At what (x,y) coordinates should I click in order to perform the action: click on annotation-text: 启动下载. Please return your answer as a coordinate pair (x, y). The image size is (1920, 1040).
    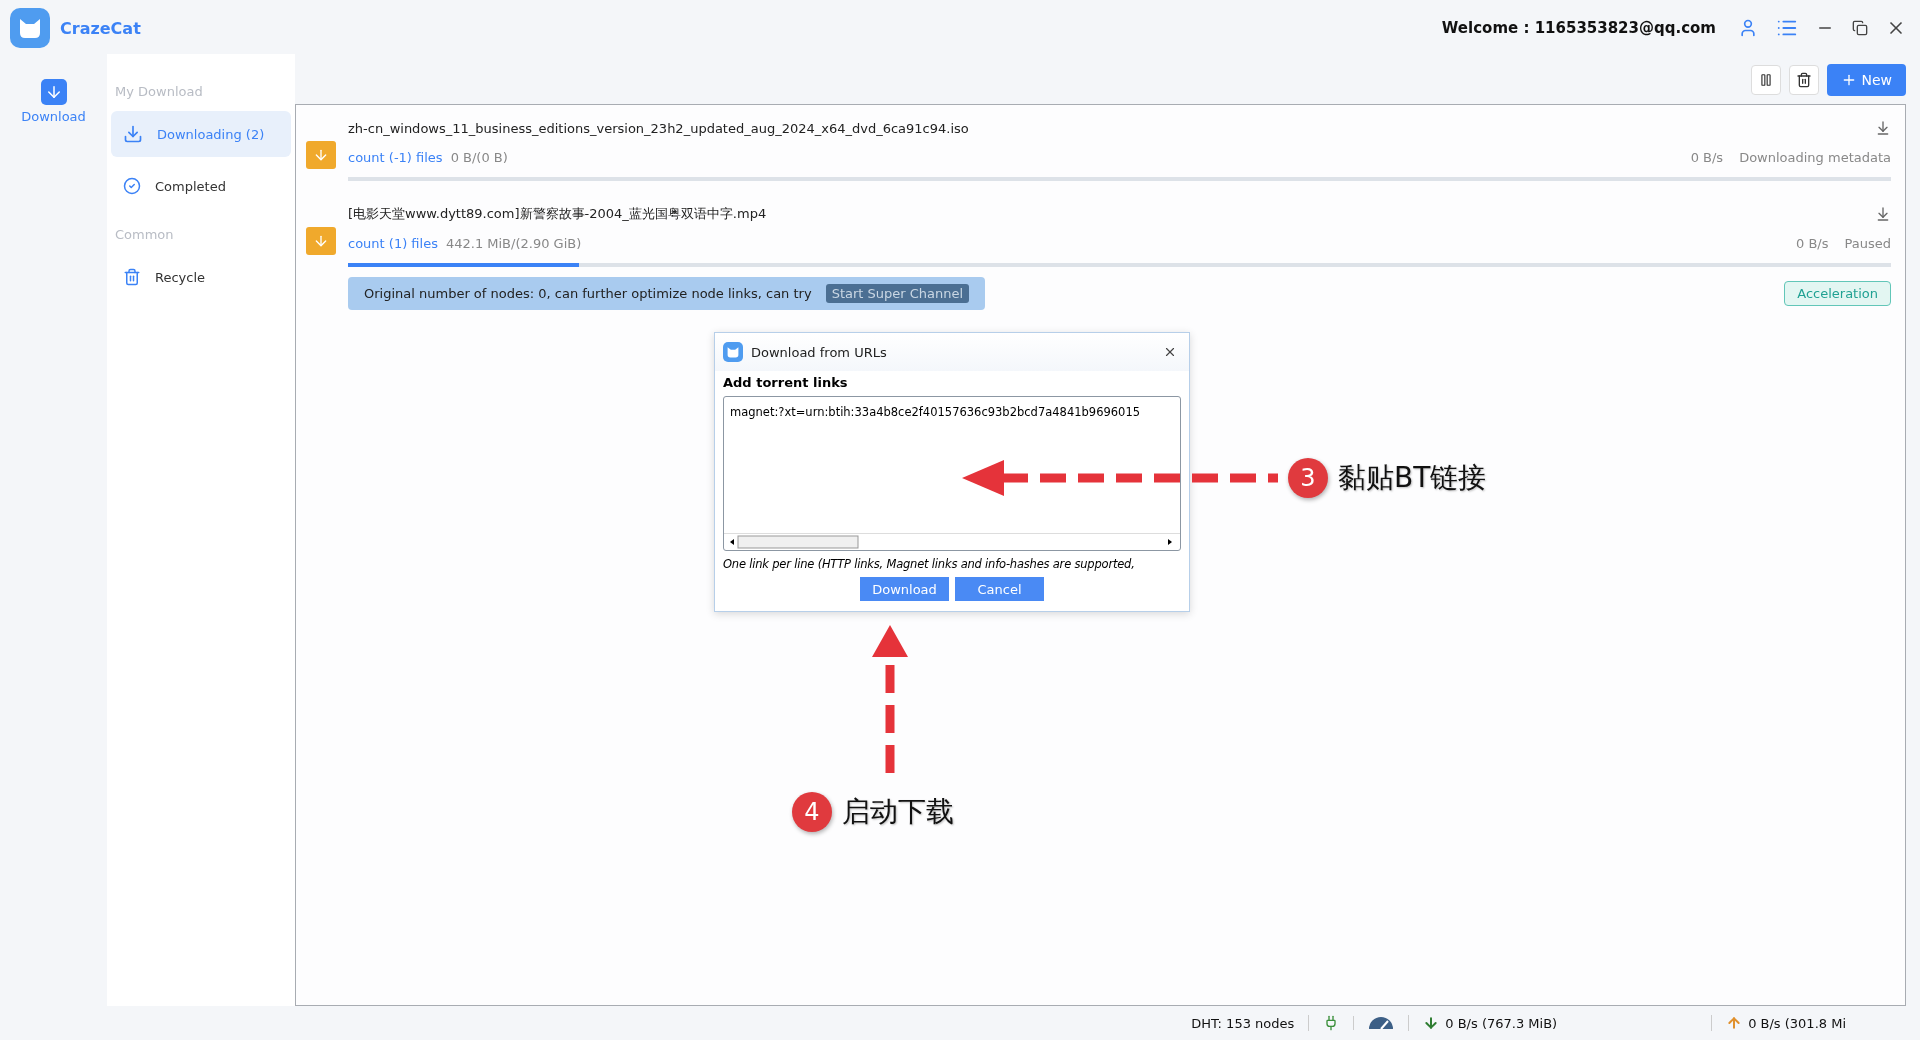
    Looking at the image, I should click on (898, 812).